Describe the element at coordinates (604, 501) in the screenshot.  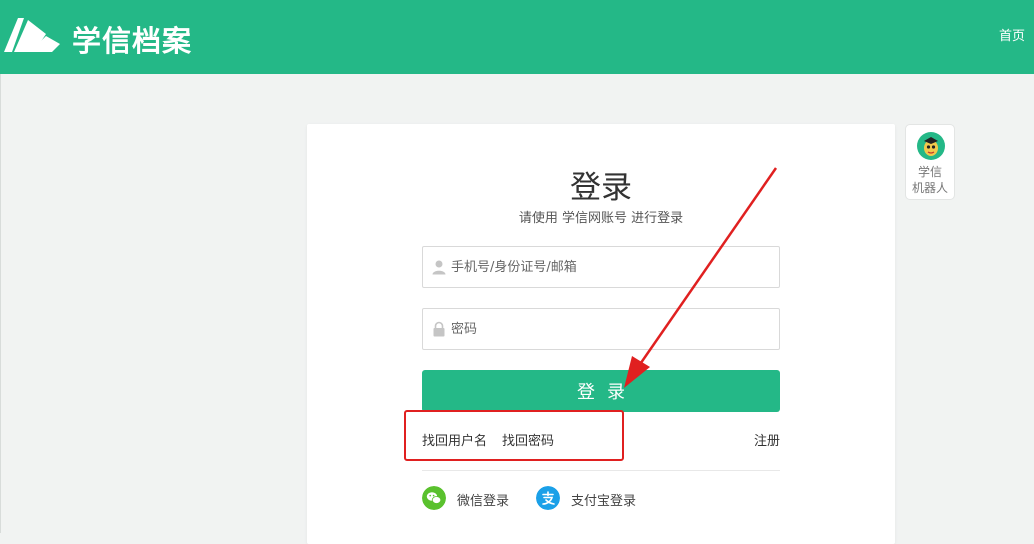
I see `alipay-login-label: 支付宝登录` at that location.